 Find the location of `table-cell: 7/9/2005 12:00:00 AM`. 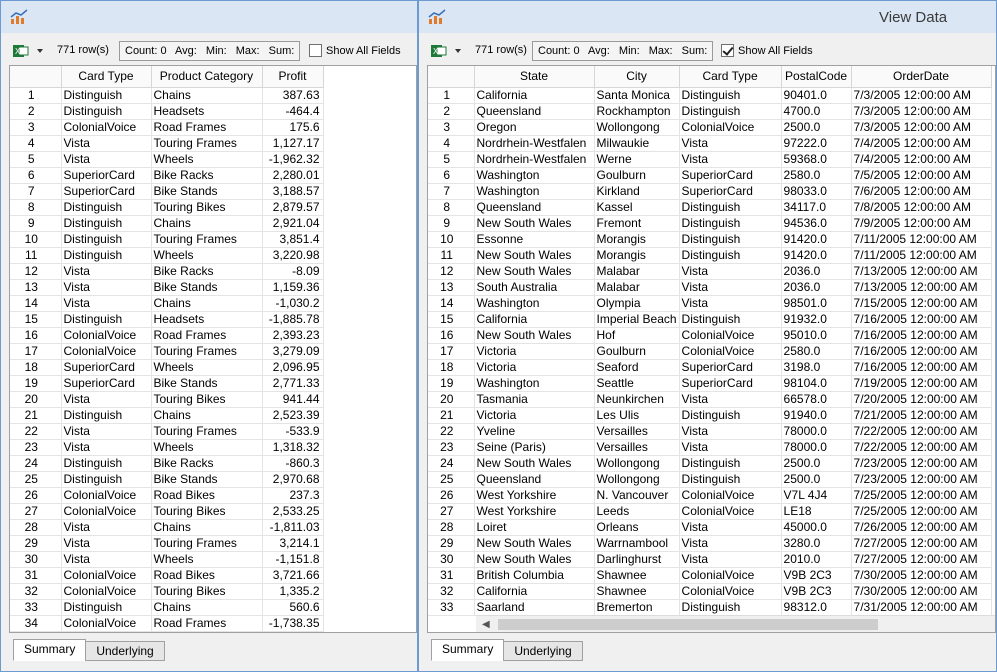

table-cell: 7/9/2005 12:00:00 AM is located at coordinates (921, 223).